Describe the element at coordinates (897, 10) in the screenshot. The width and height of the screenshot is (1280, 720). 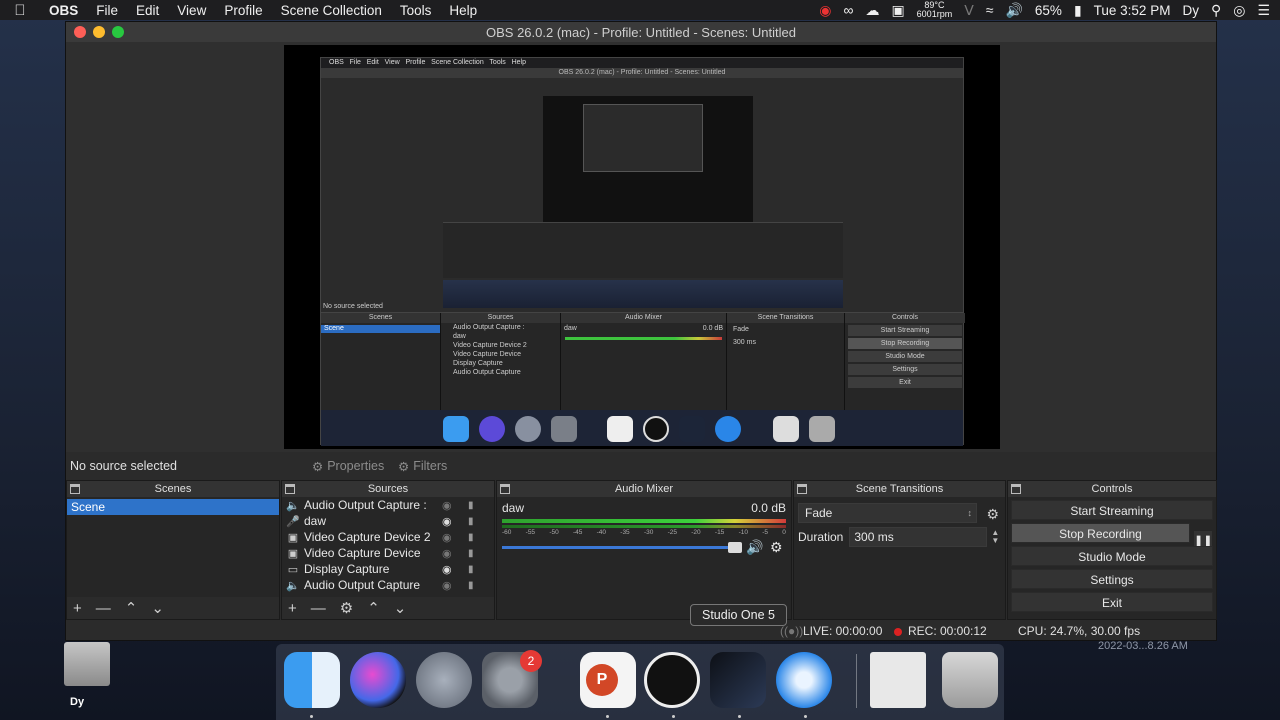
I see `app-status-icon: ▣` at that location.